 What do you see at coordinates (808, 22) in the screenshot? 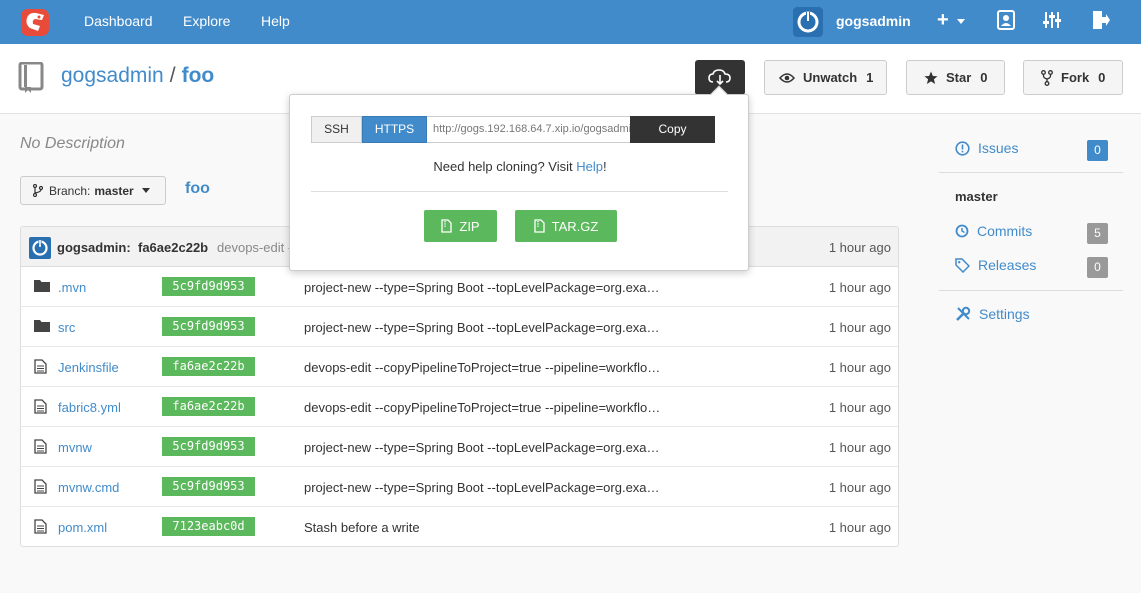
I see `user-avatar` at bounding box center [808, 22].